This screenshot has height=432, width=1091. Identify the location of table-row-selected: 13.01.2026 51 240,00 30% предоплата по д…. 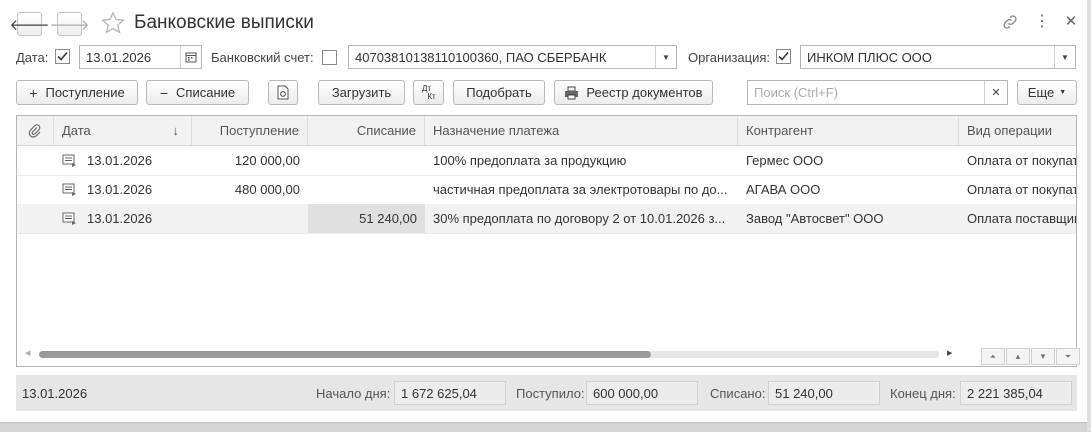
(546, 219).